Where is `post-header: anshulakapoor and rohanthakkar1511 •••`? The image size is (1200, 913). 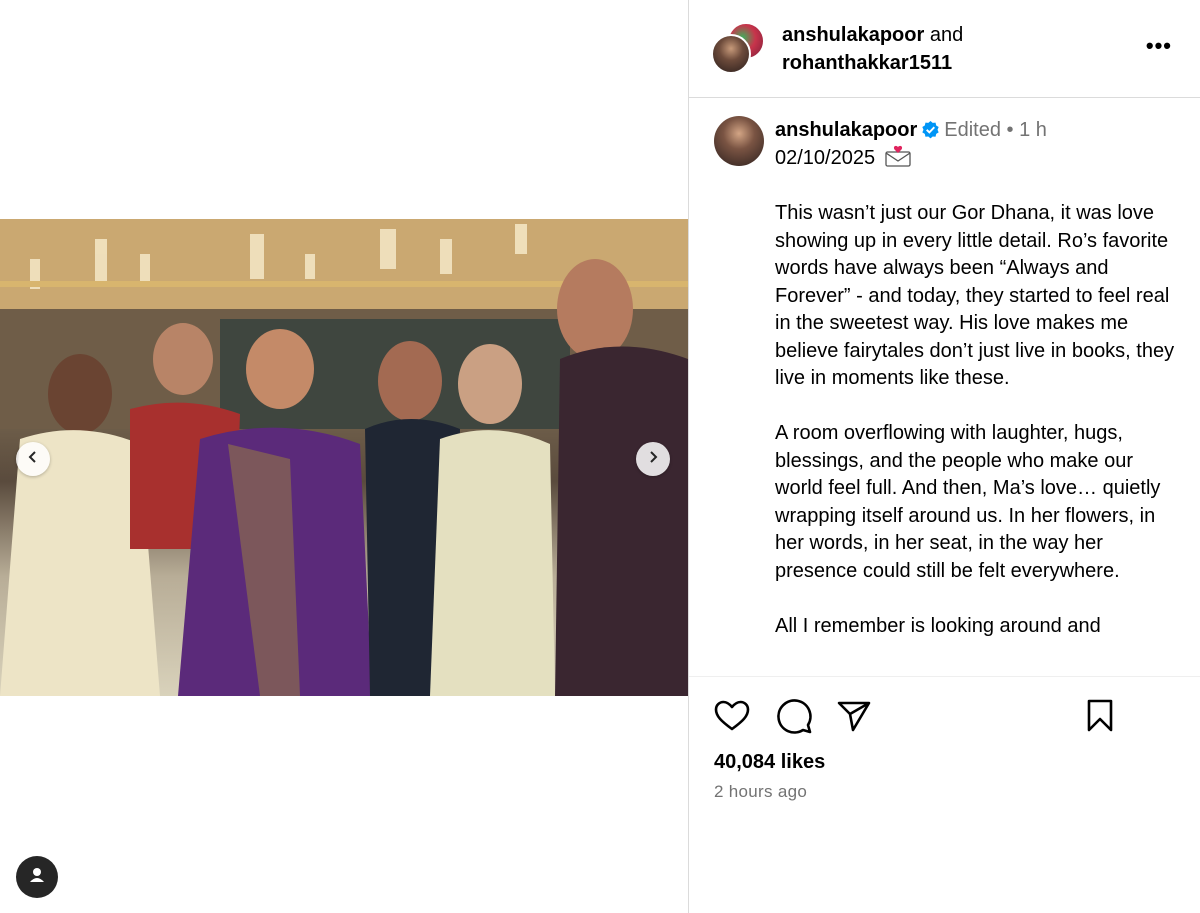 post-header: anshulakapoor and rohanthakkar1511 ••• is located at coordinates (944, 49).